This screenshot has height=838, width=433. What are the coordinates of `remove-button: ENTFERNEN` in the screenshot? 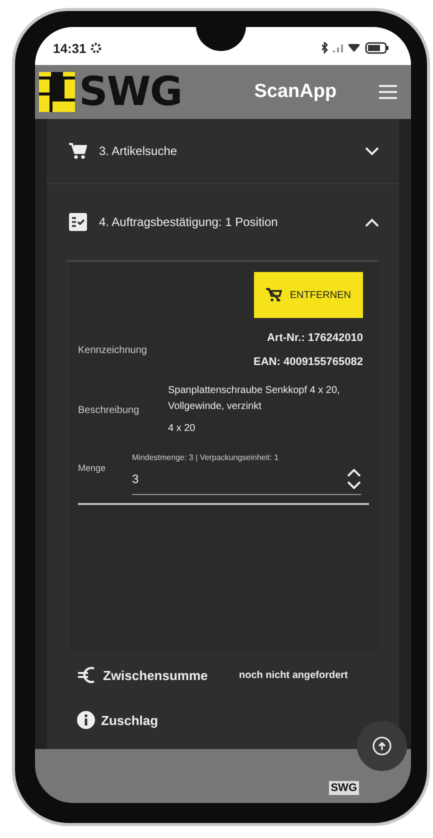 It's located at (308, 295).